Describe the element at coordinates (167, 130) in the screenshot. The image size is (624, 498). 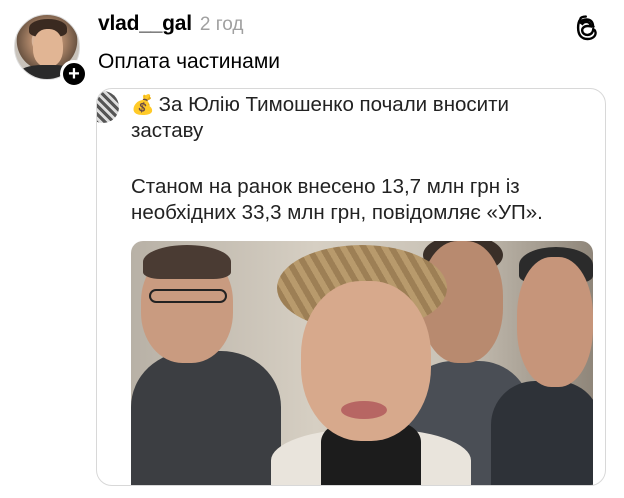
I see `quote-line-2: заставу` at that location.